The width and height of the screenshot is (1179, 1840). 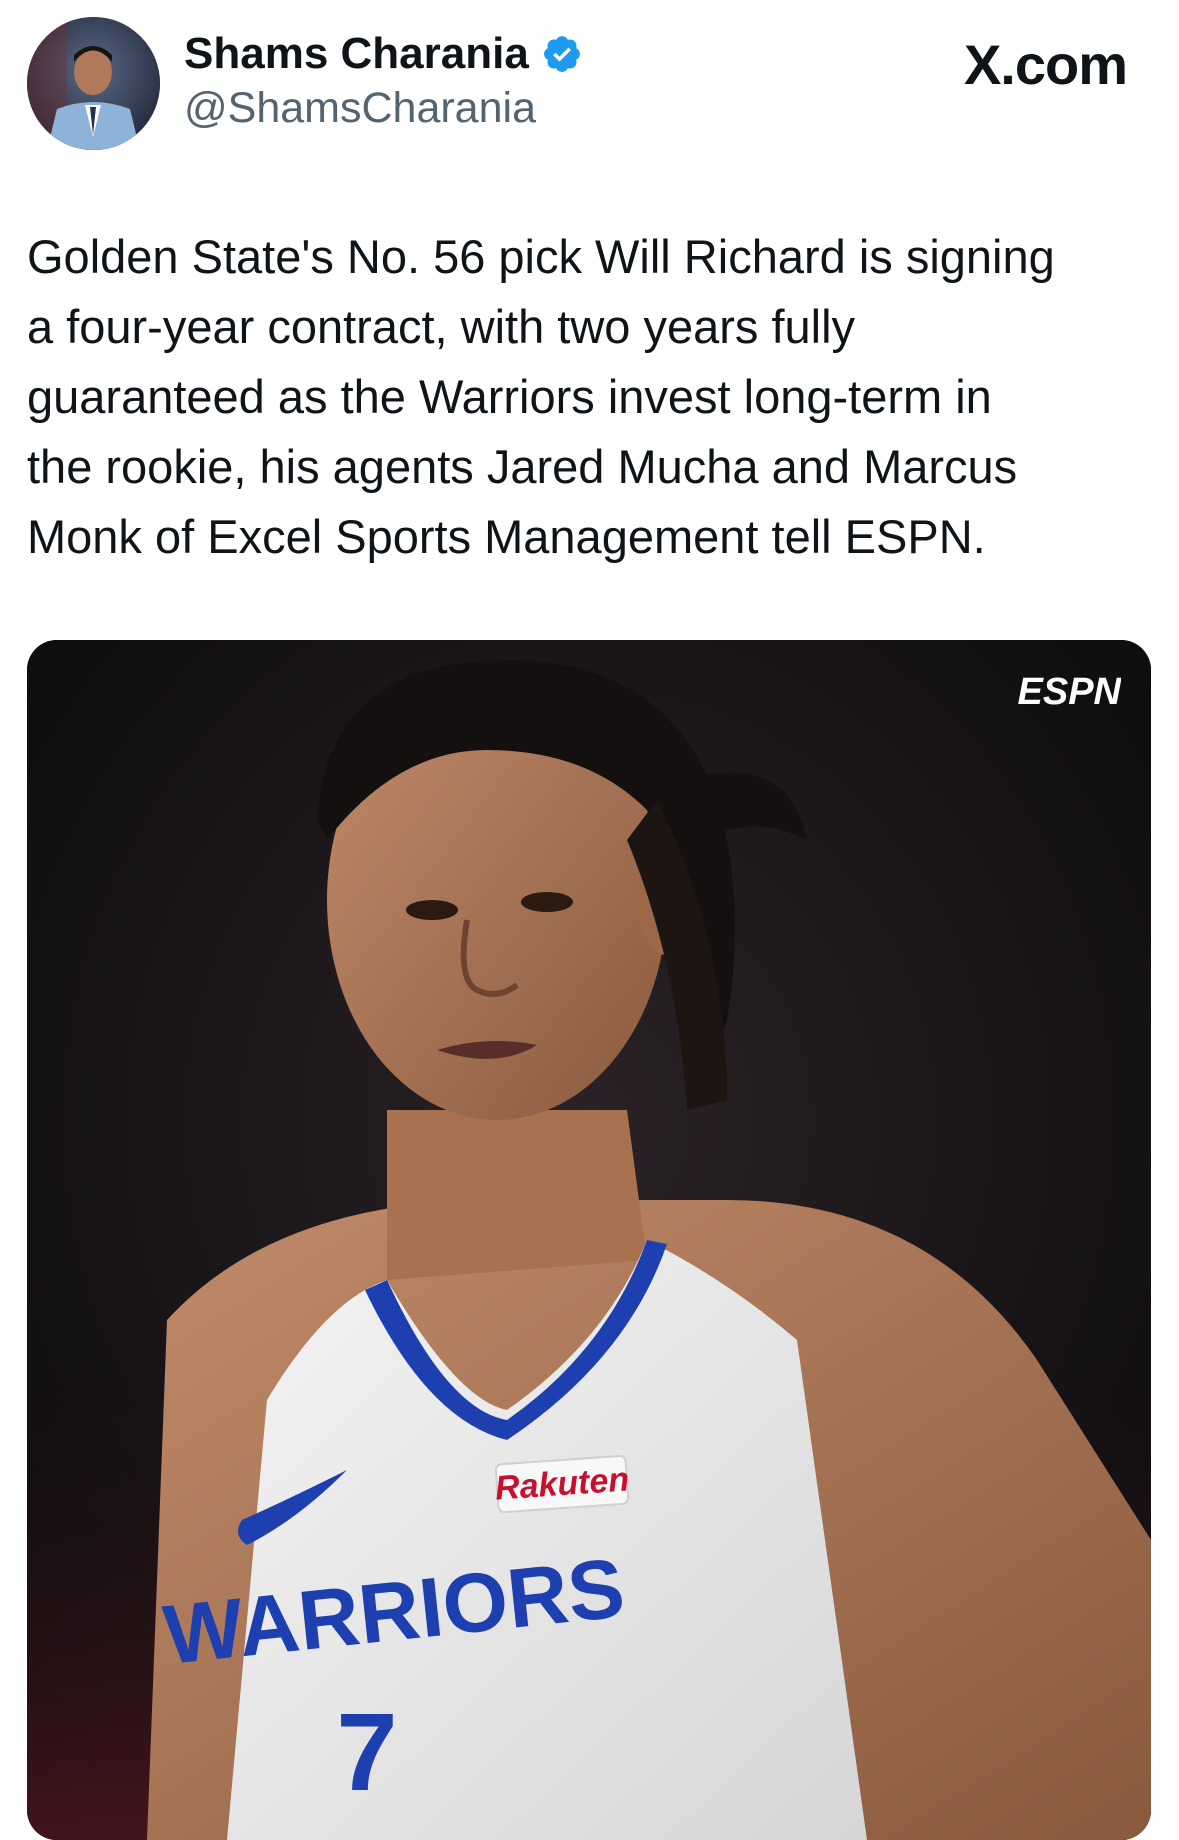 I want to click on jersey-number: 7, so click(x=366, y=1752).